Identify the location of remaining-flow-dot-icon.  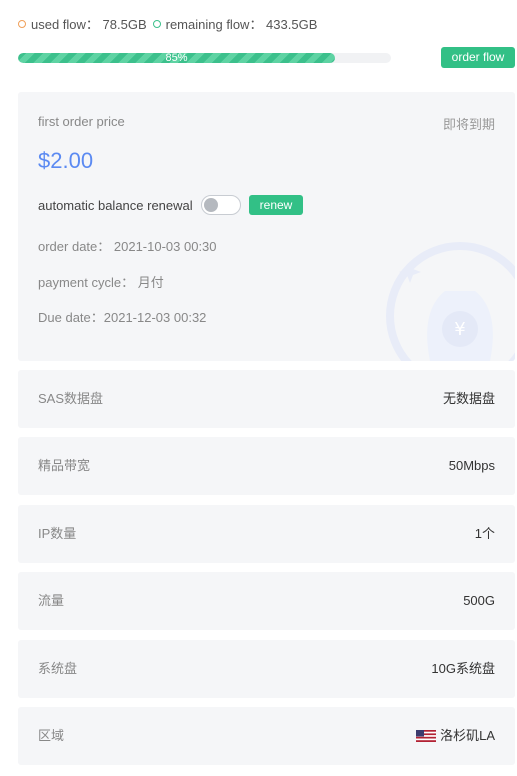
(156, 23).